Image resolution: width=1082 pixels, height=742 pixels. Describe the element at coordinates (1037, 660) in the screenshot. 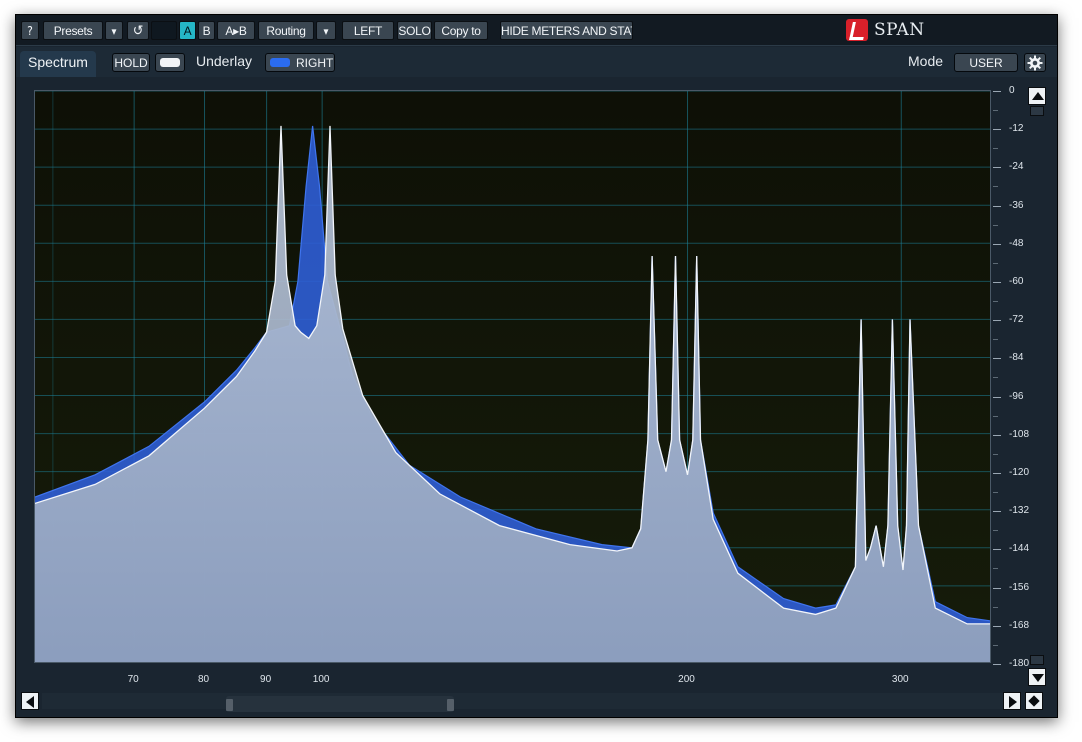

I see `vertical-scroll-thumb-bottom` at that location.